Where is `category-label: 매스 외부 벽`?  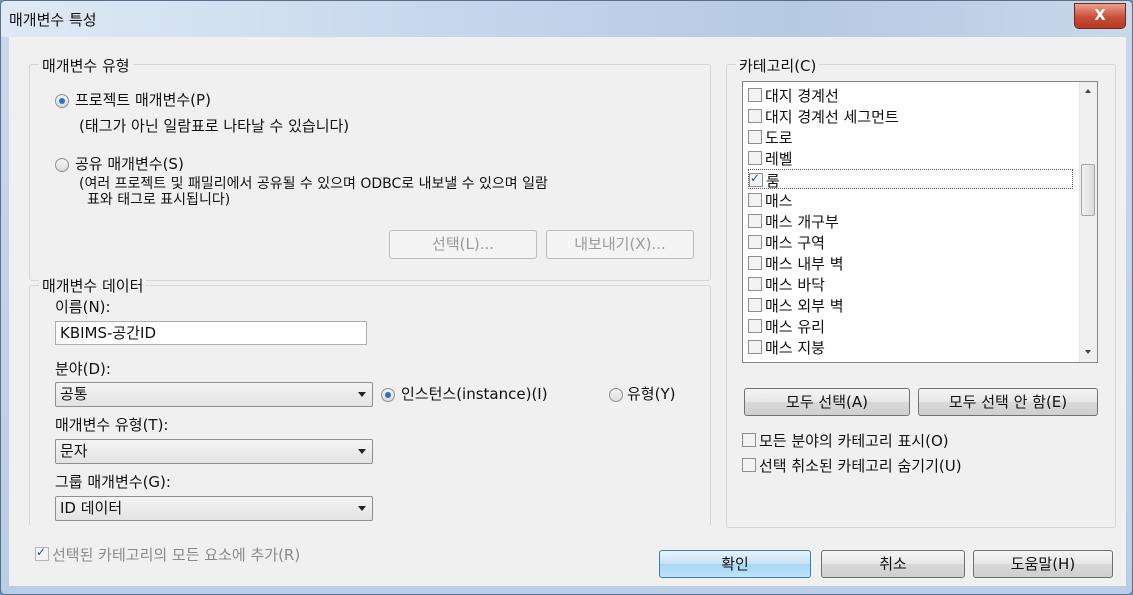 category-label: 매스 외부 벽 is located at coordinates (804, 306).